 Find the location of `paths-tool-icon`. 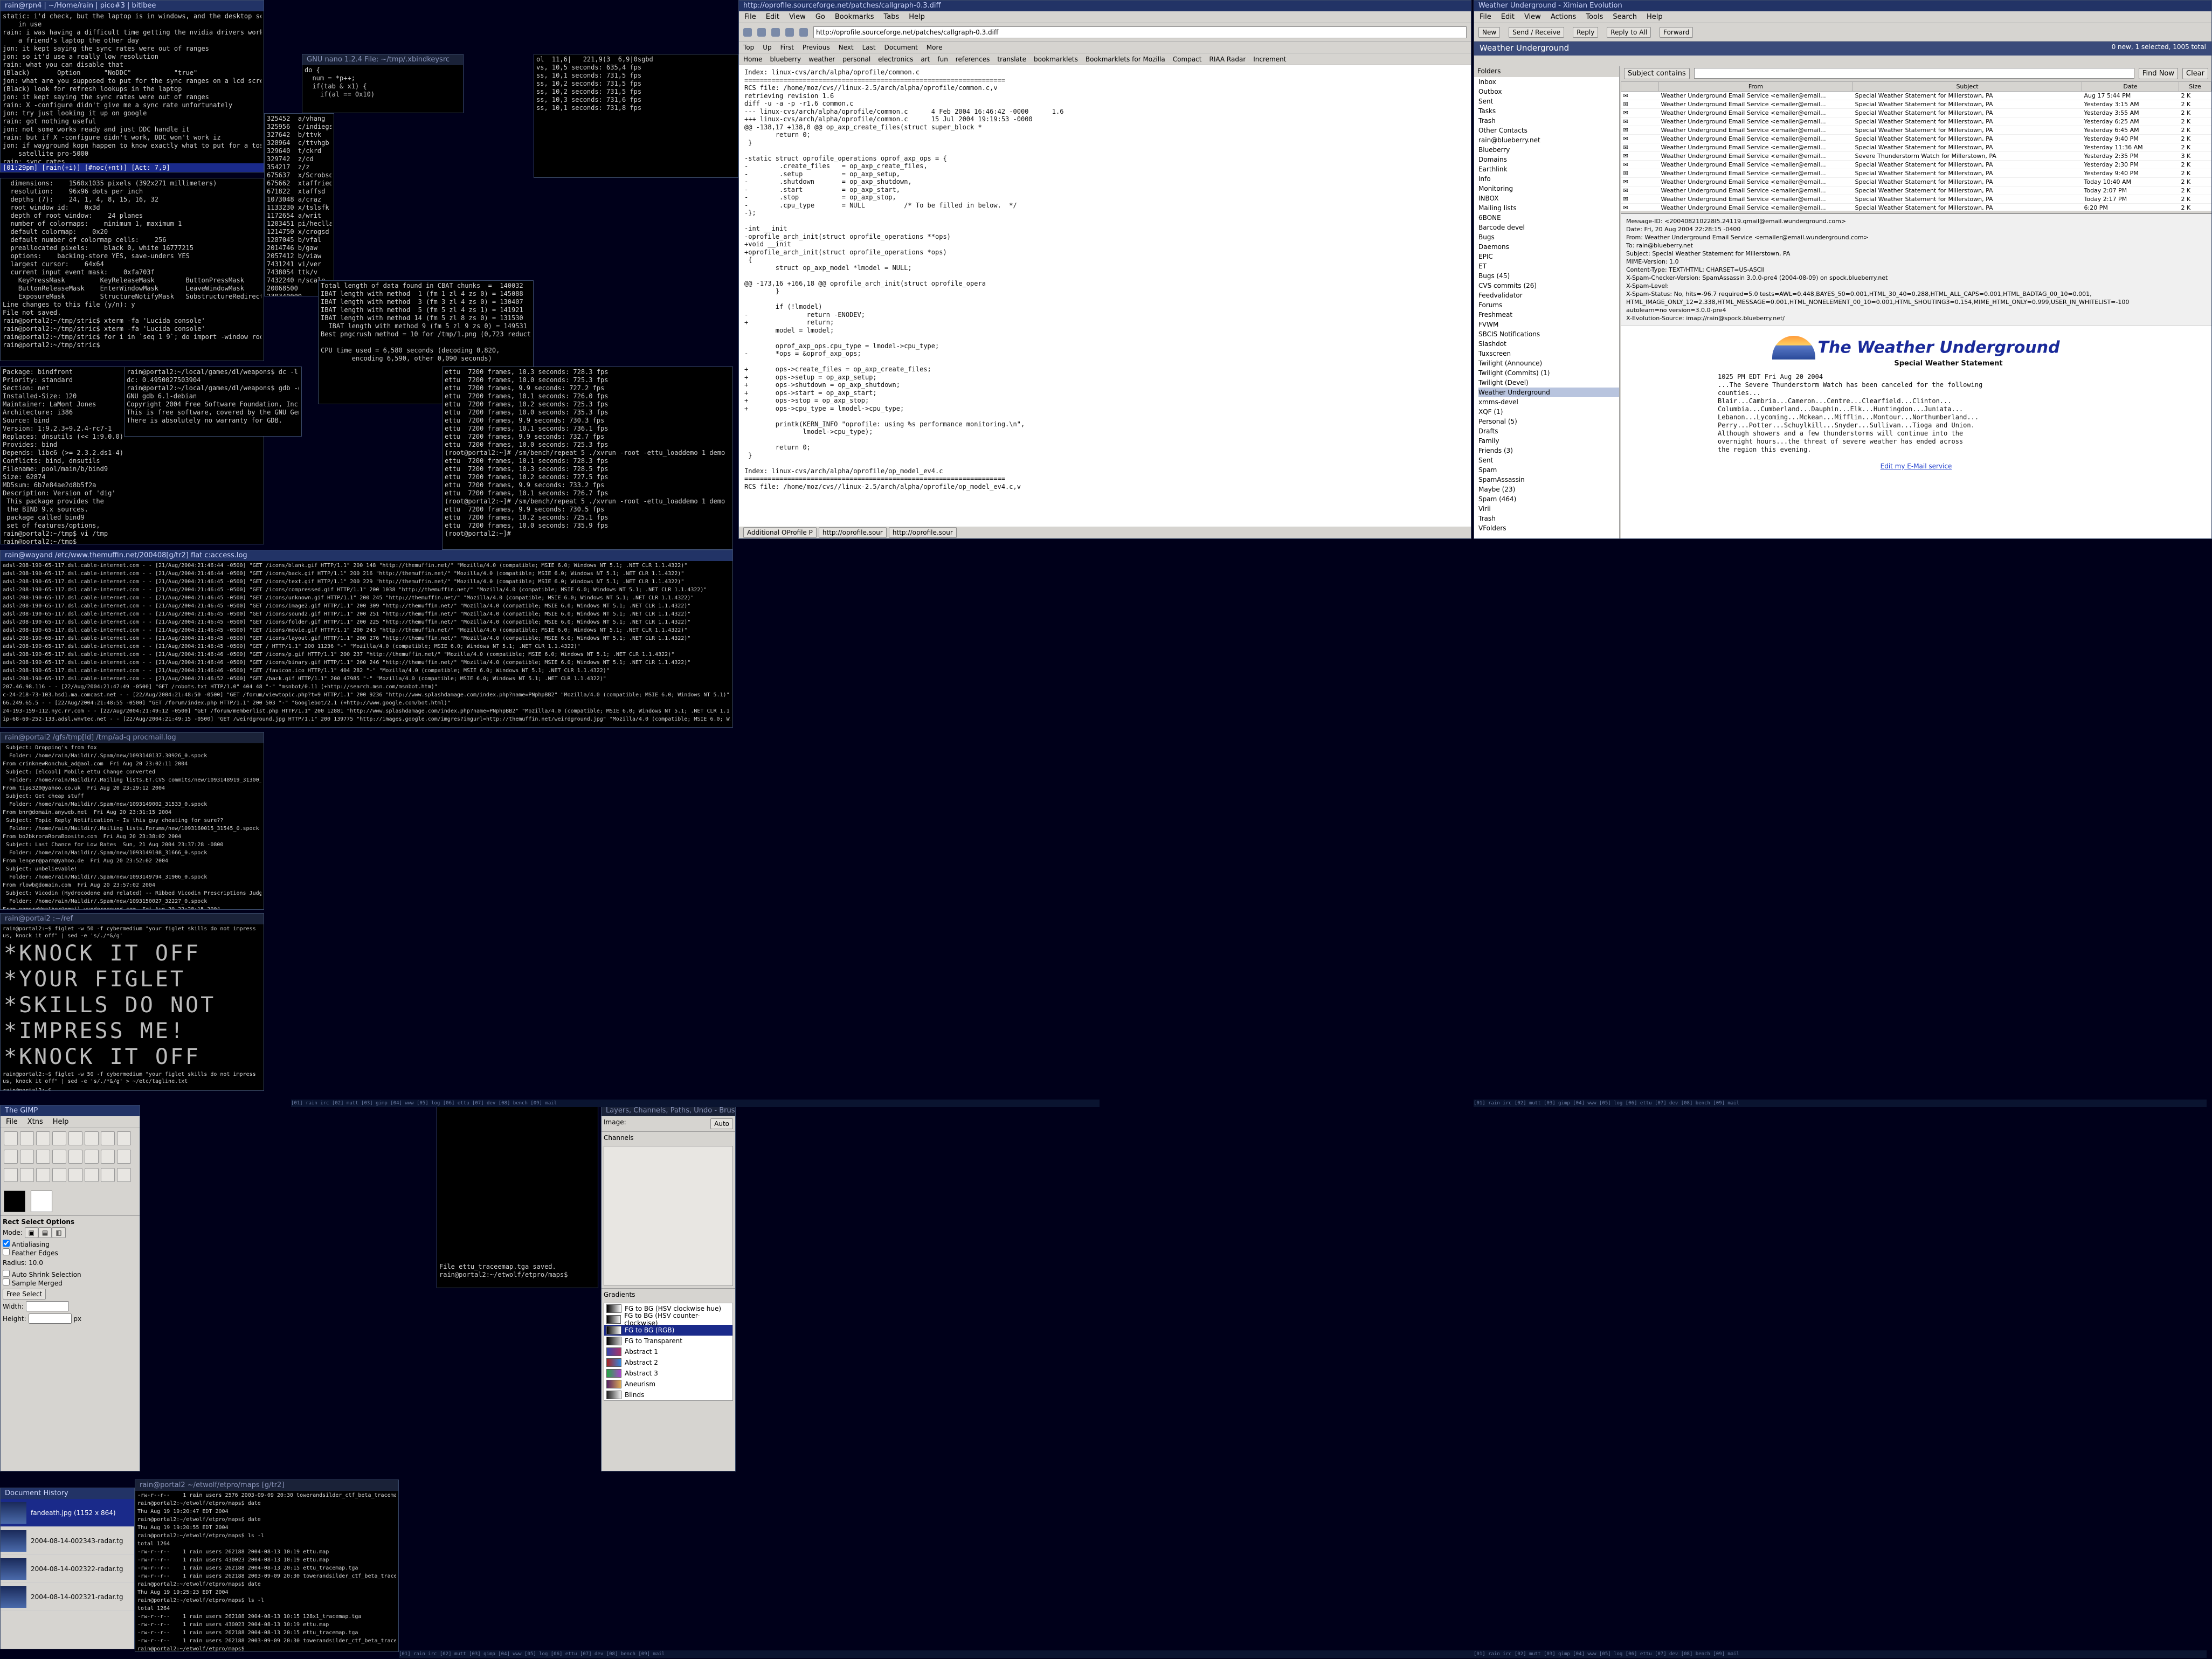

paths-tool-icon is located at coordinates (108, 1138).